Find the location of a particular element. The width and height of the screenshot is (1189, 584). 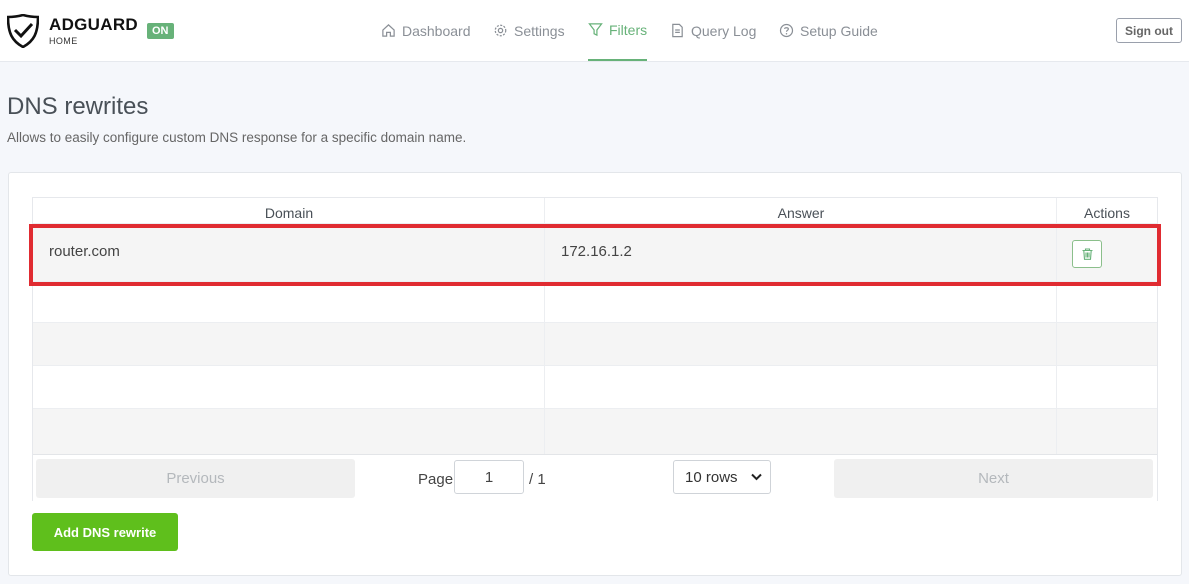

rows-per-page-value: 10 rows is located at coordinates (711, 477).